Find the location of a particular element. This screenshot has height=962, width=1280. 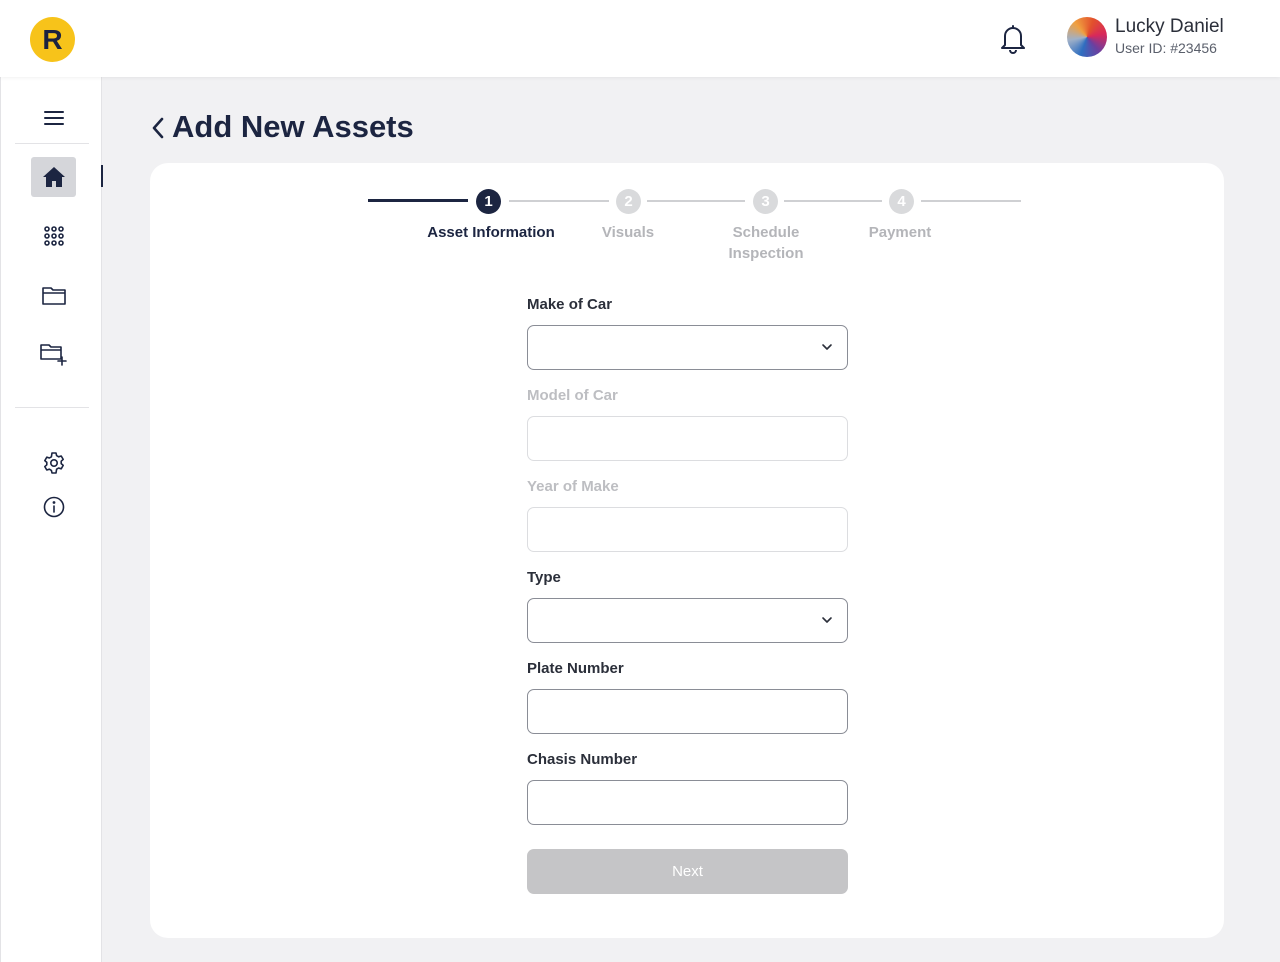

folder-add-icon is located at coordinates (53, 355).